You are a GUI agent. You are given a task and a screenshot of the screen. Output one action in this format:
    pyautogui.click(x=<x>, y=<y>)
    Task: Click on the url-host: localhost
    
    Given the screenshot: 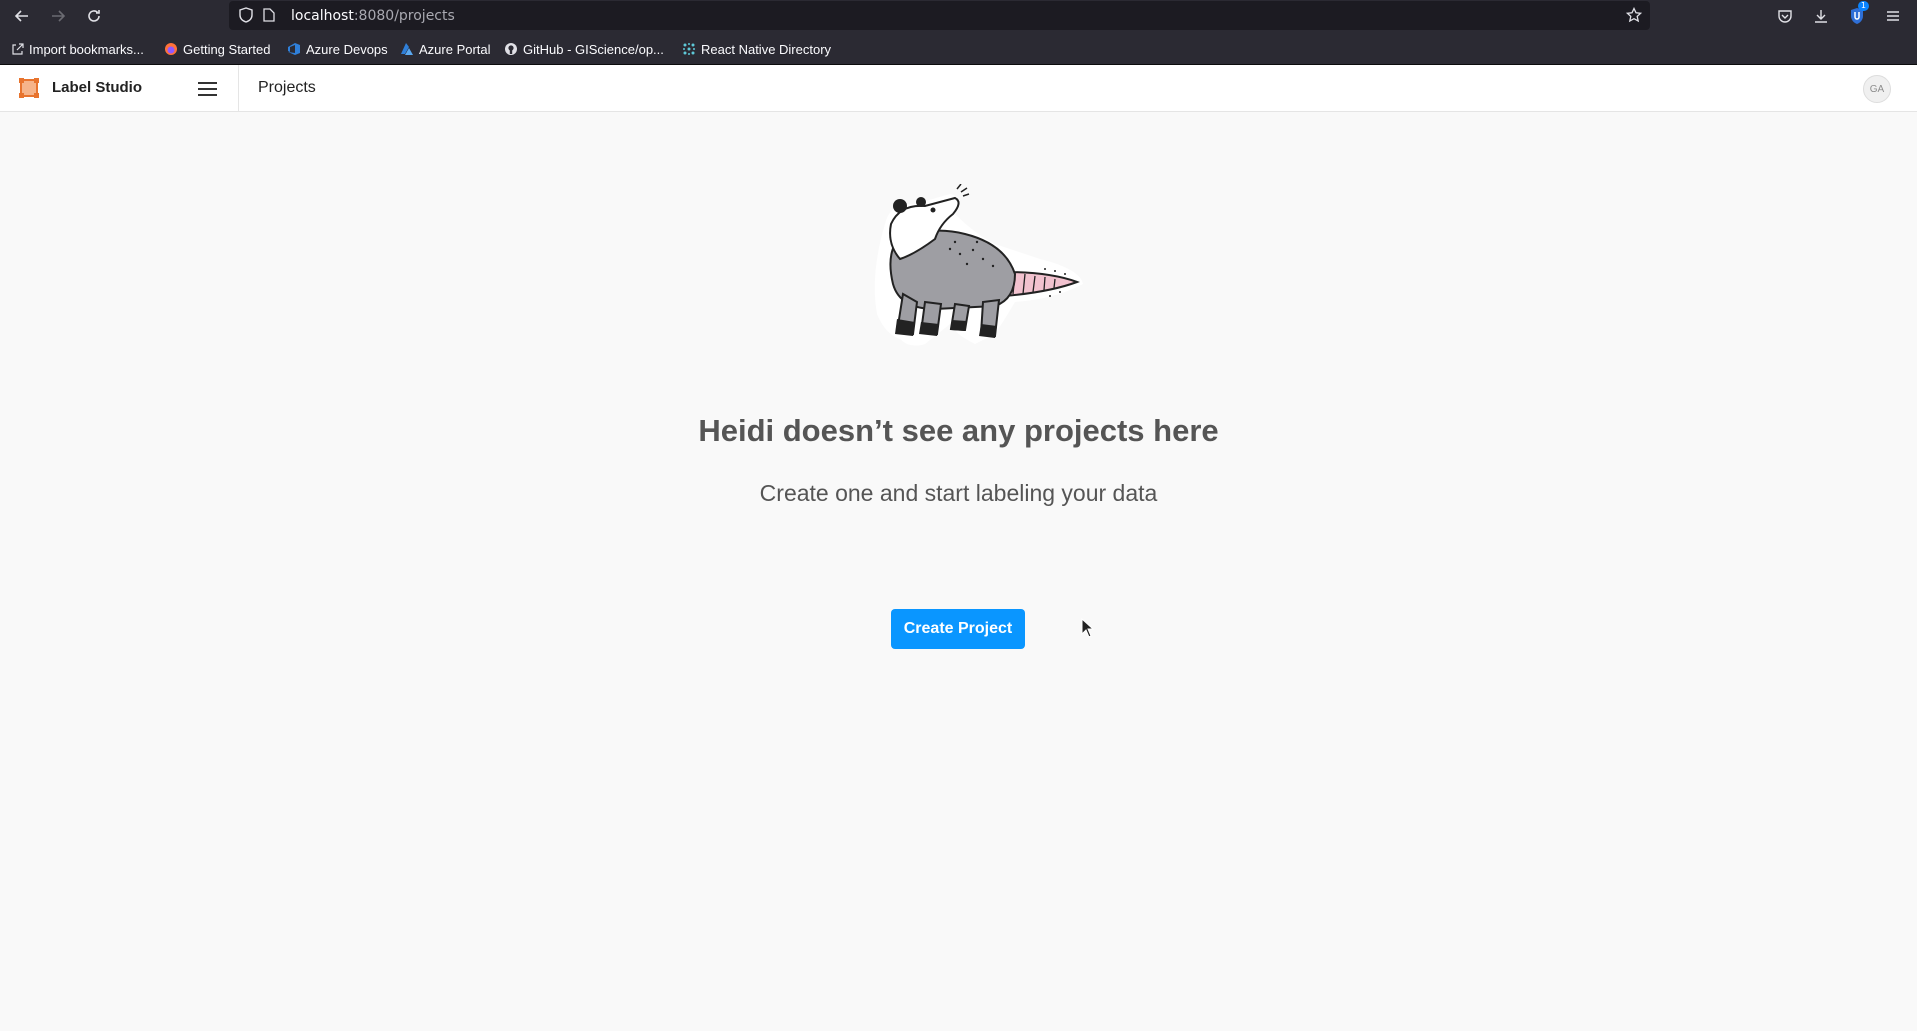 What is the action you would take?
    pyautogui.click(x=322, y=16)
    